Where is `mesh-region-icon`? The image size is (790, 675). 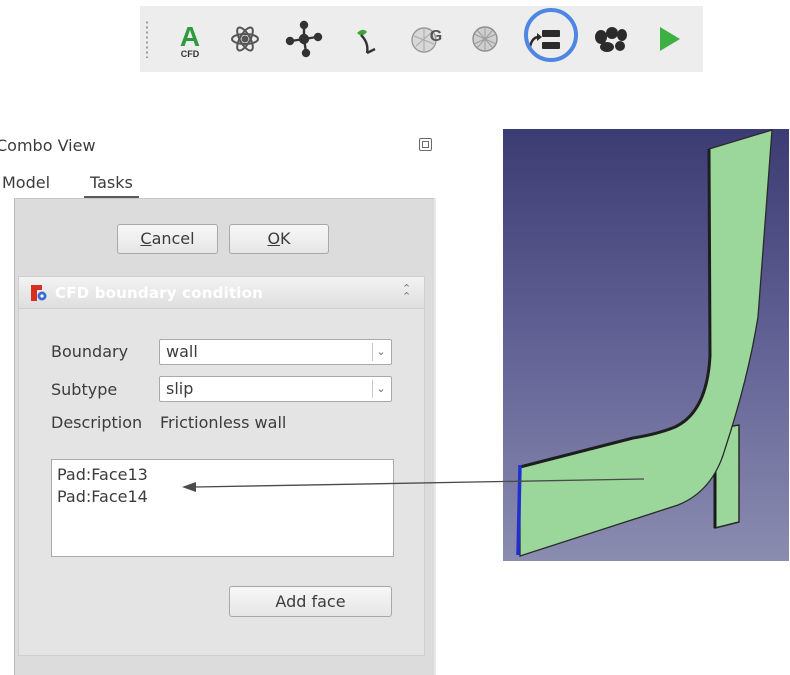 mesh-region-icon is located at coordinates (485, 39).